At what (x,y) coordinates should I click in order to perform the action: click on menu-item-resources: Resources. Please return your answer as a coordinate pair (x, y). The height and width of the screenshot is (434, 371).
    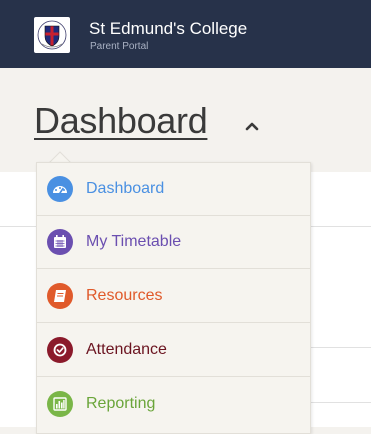
    Looking at the image, I should click on (173, 296).